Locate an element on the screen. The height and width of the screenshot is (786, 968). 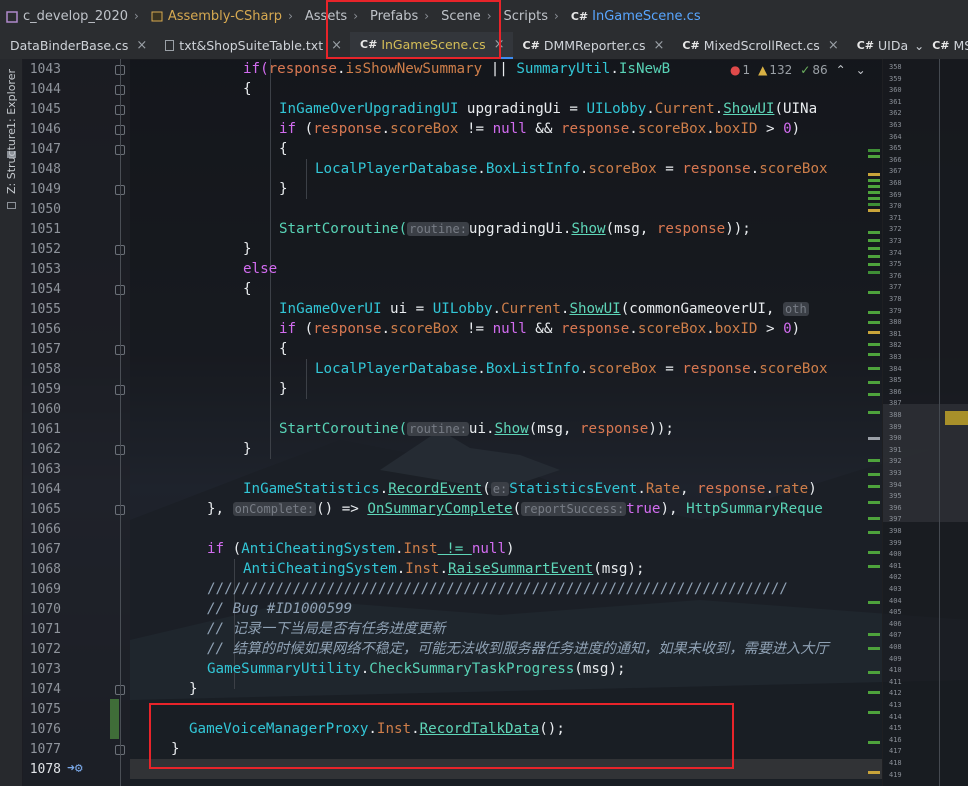
csharp-project-icon is located at coordinates (157, 16).